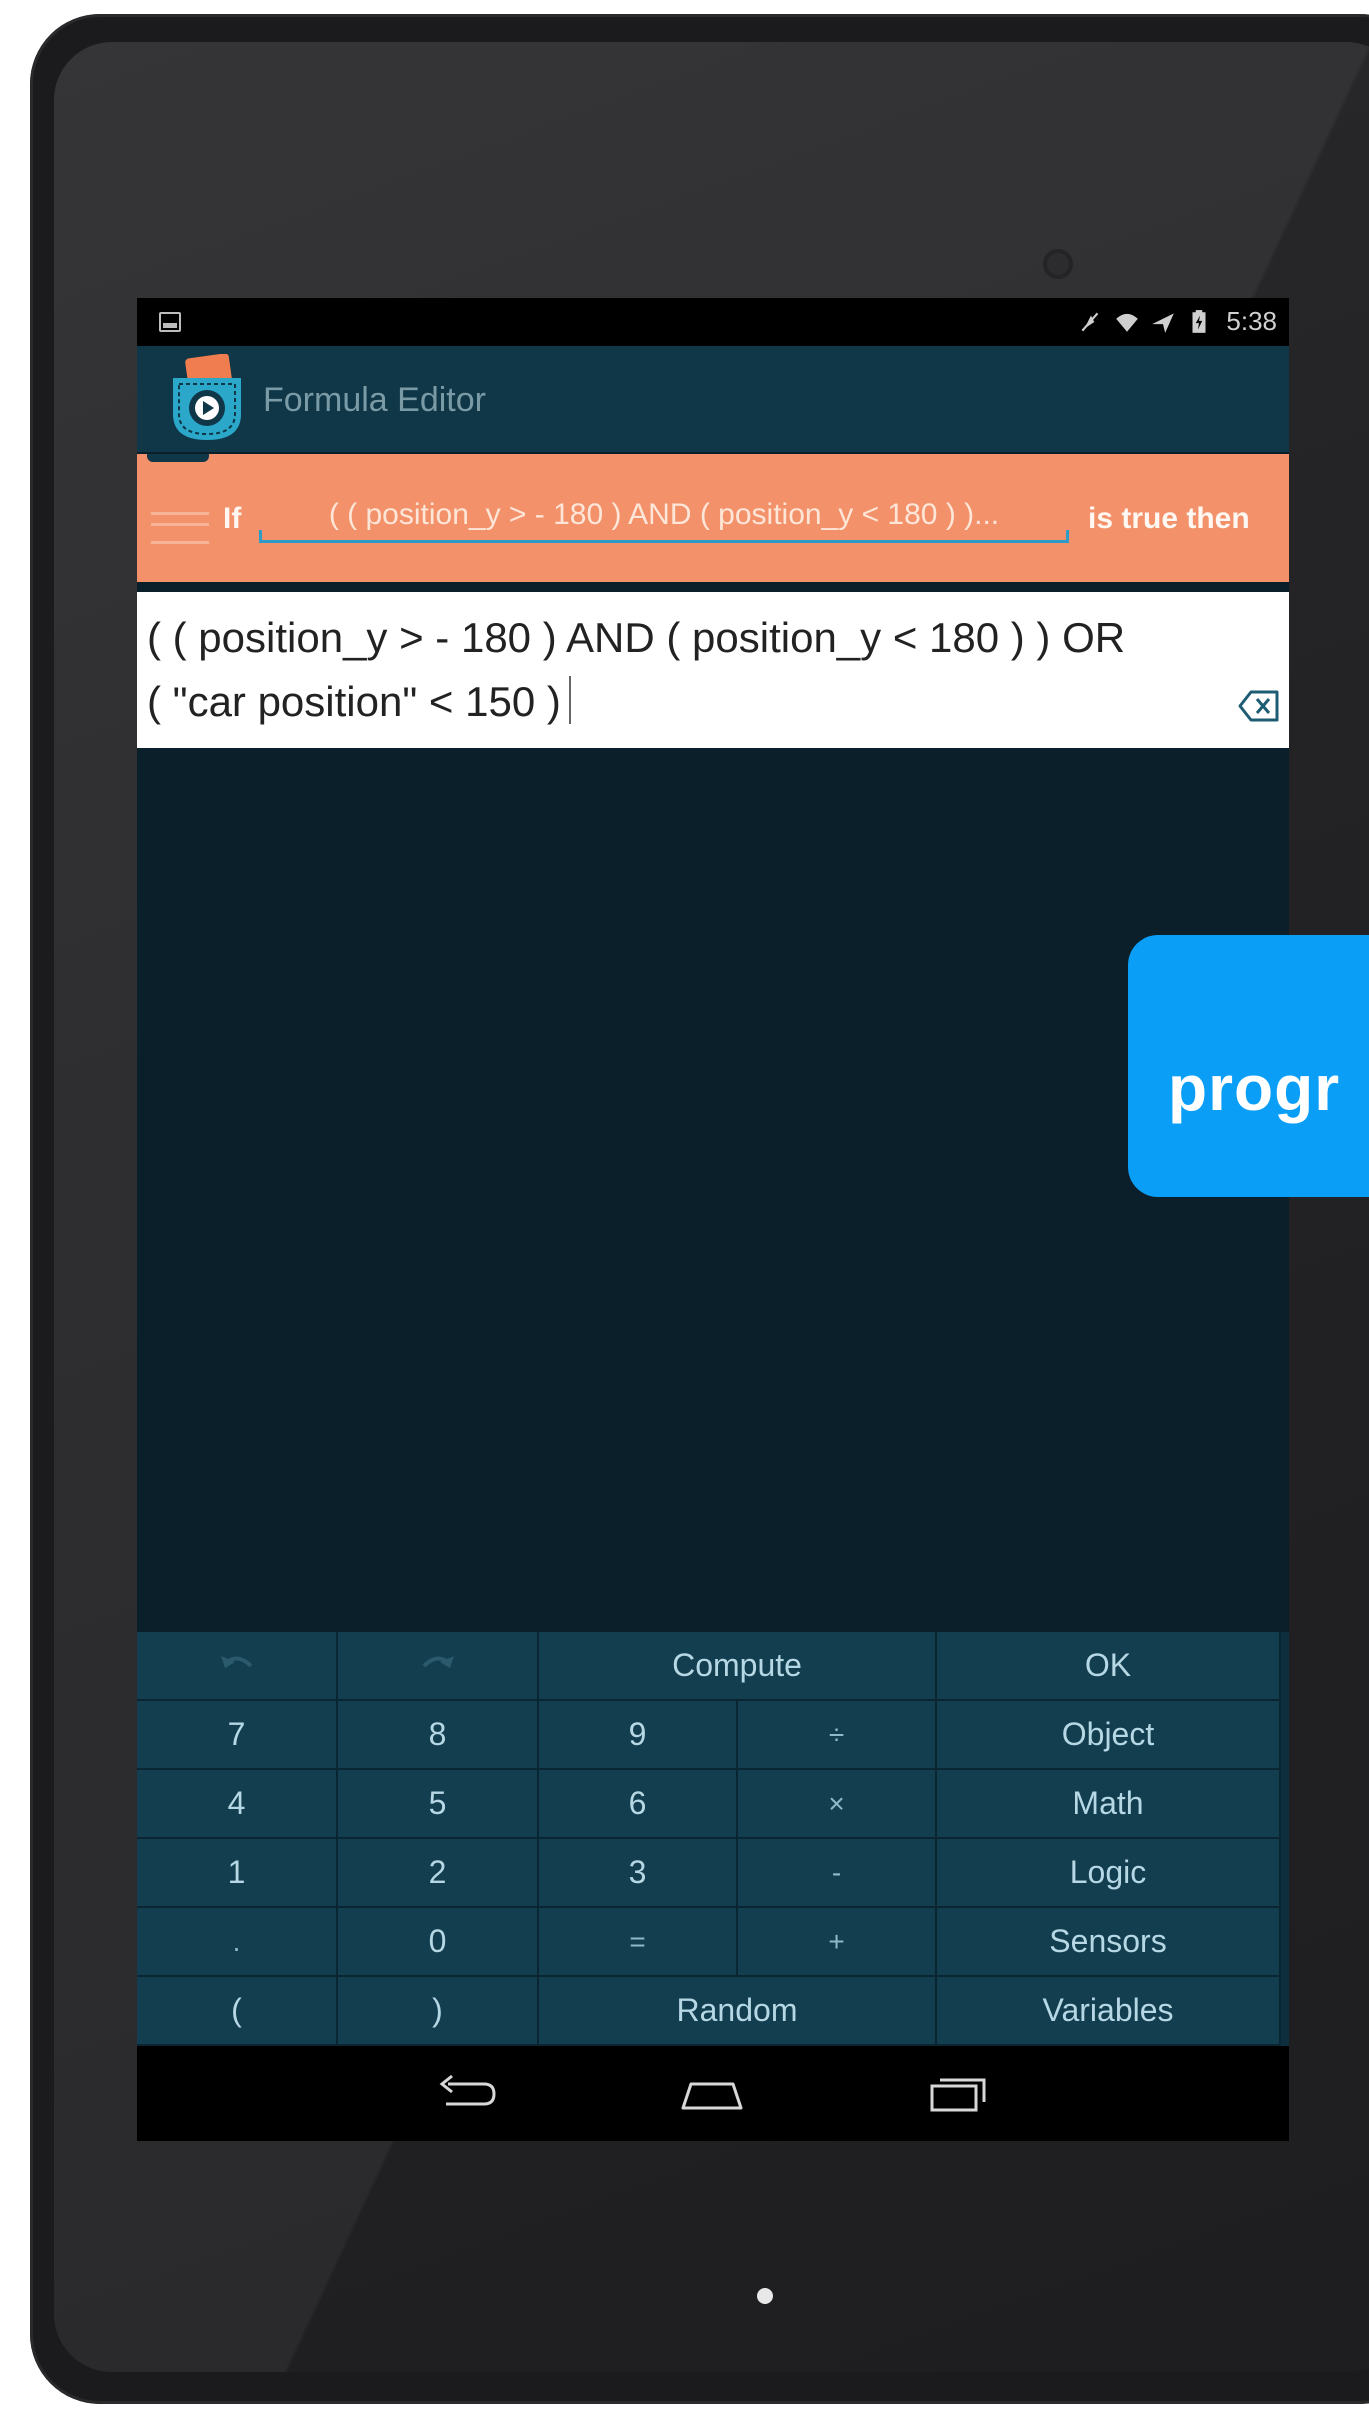  I want to click on text-cursor, so click(569, 700).